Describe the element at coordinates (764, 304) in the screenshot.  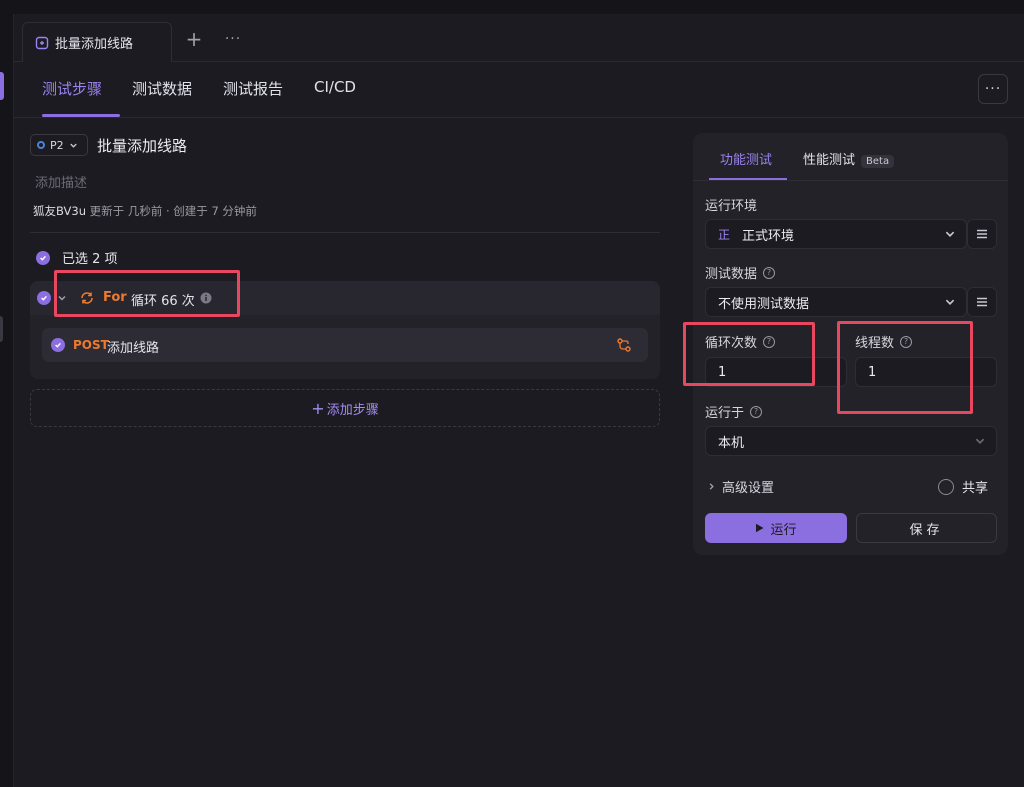
I see `test-data-value: 不使用测试数据` at that location.